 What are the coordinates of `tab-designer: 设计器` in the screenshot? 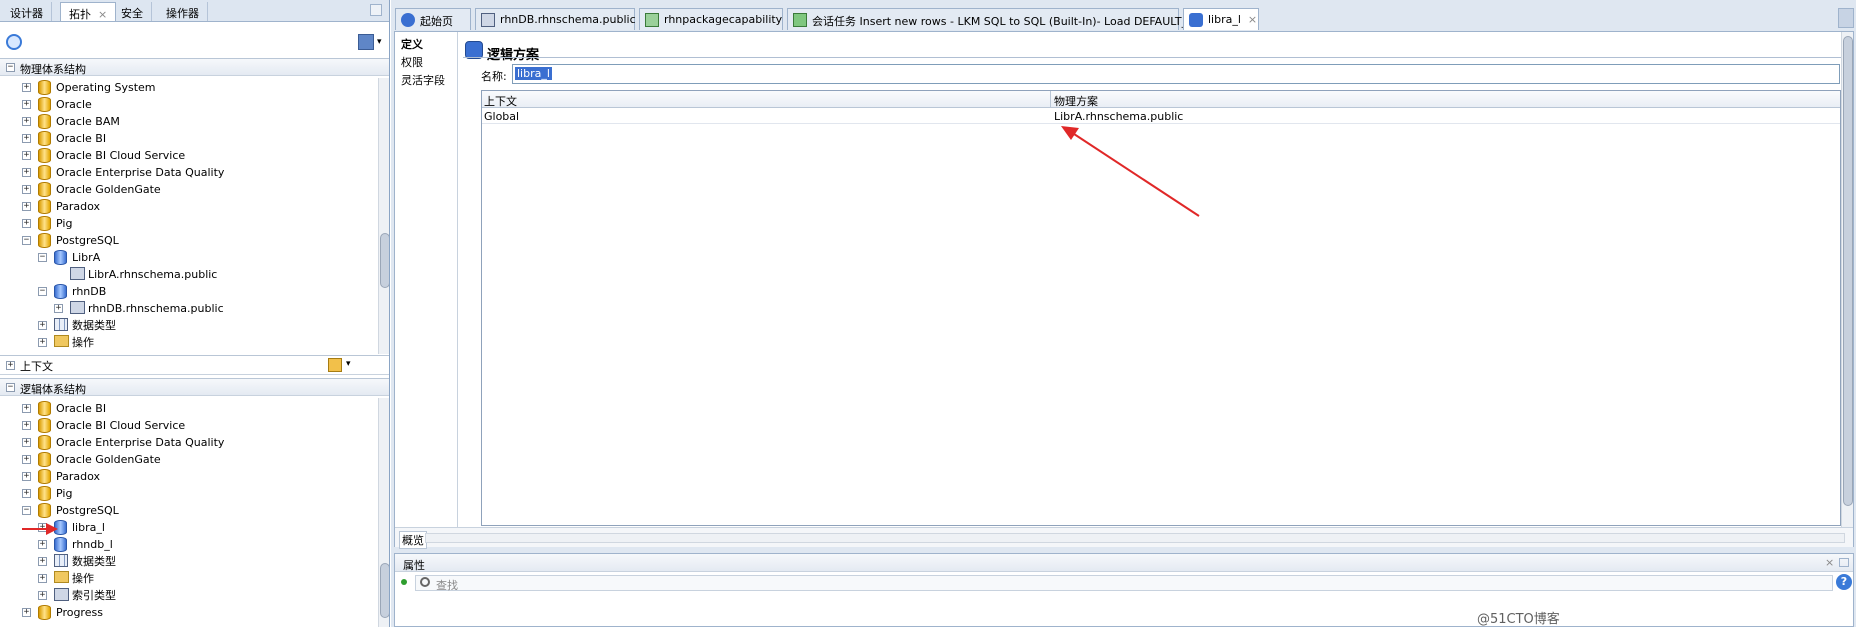 It's located at (27, 11).